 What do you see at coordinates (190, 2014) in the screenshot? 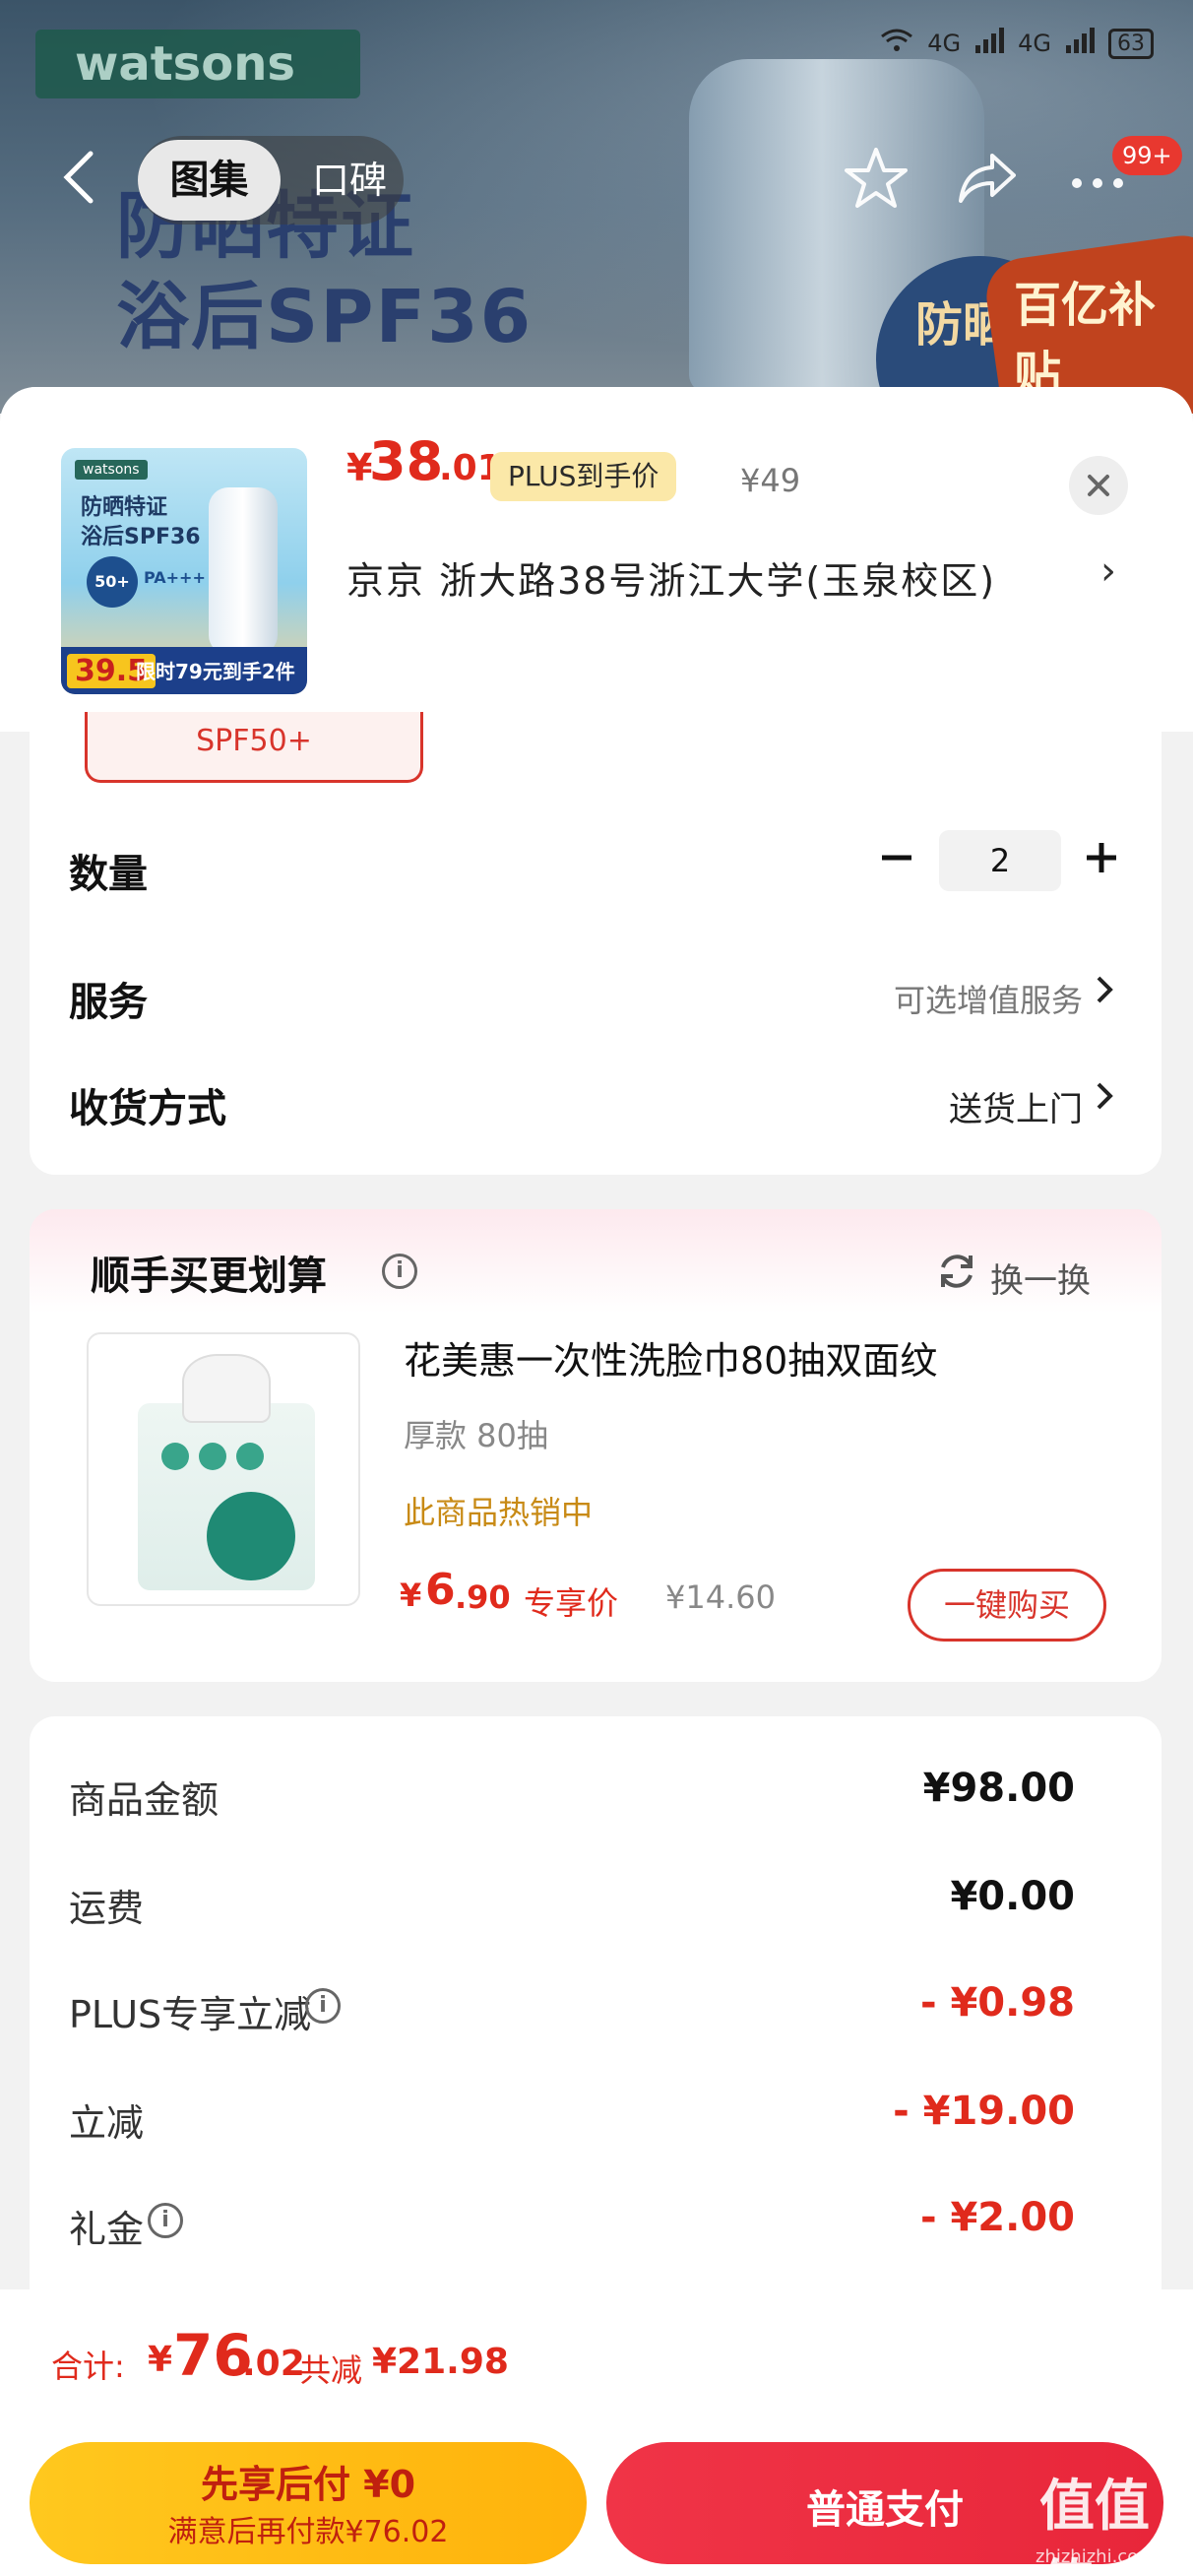
I see `summary-label-plus-discount: PLUS专享立减` at bounding box center [190, 2014].